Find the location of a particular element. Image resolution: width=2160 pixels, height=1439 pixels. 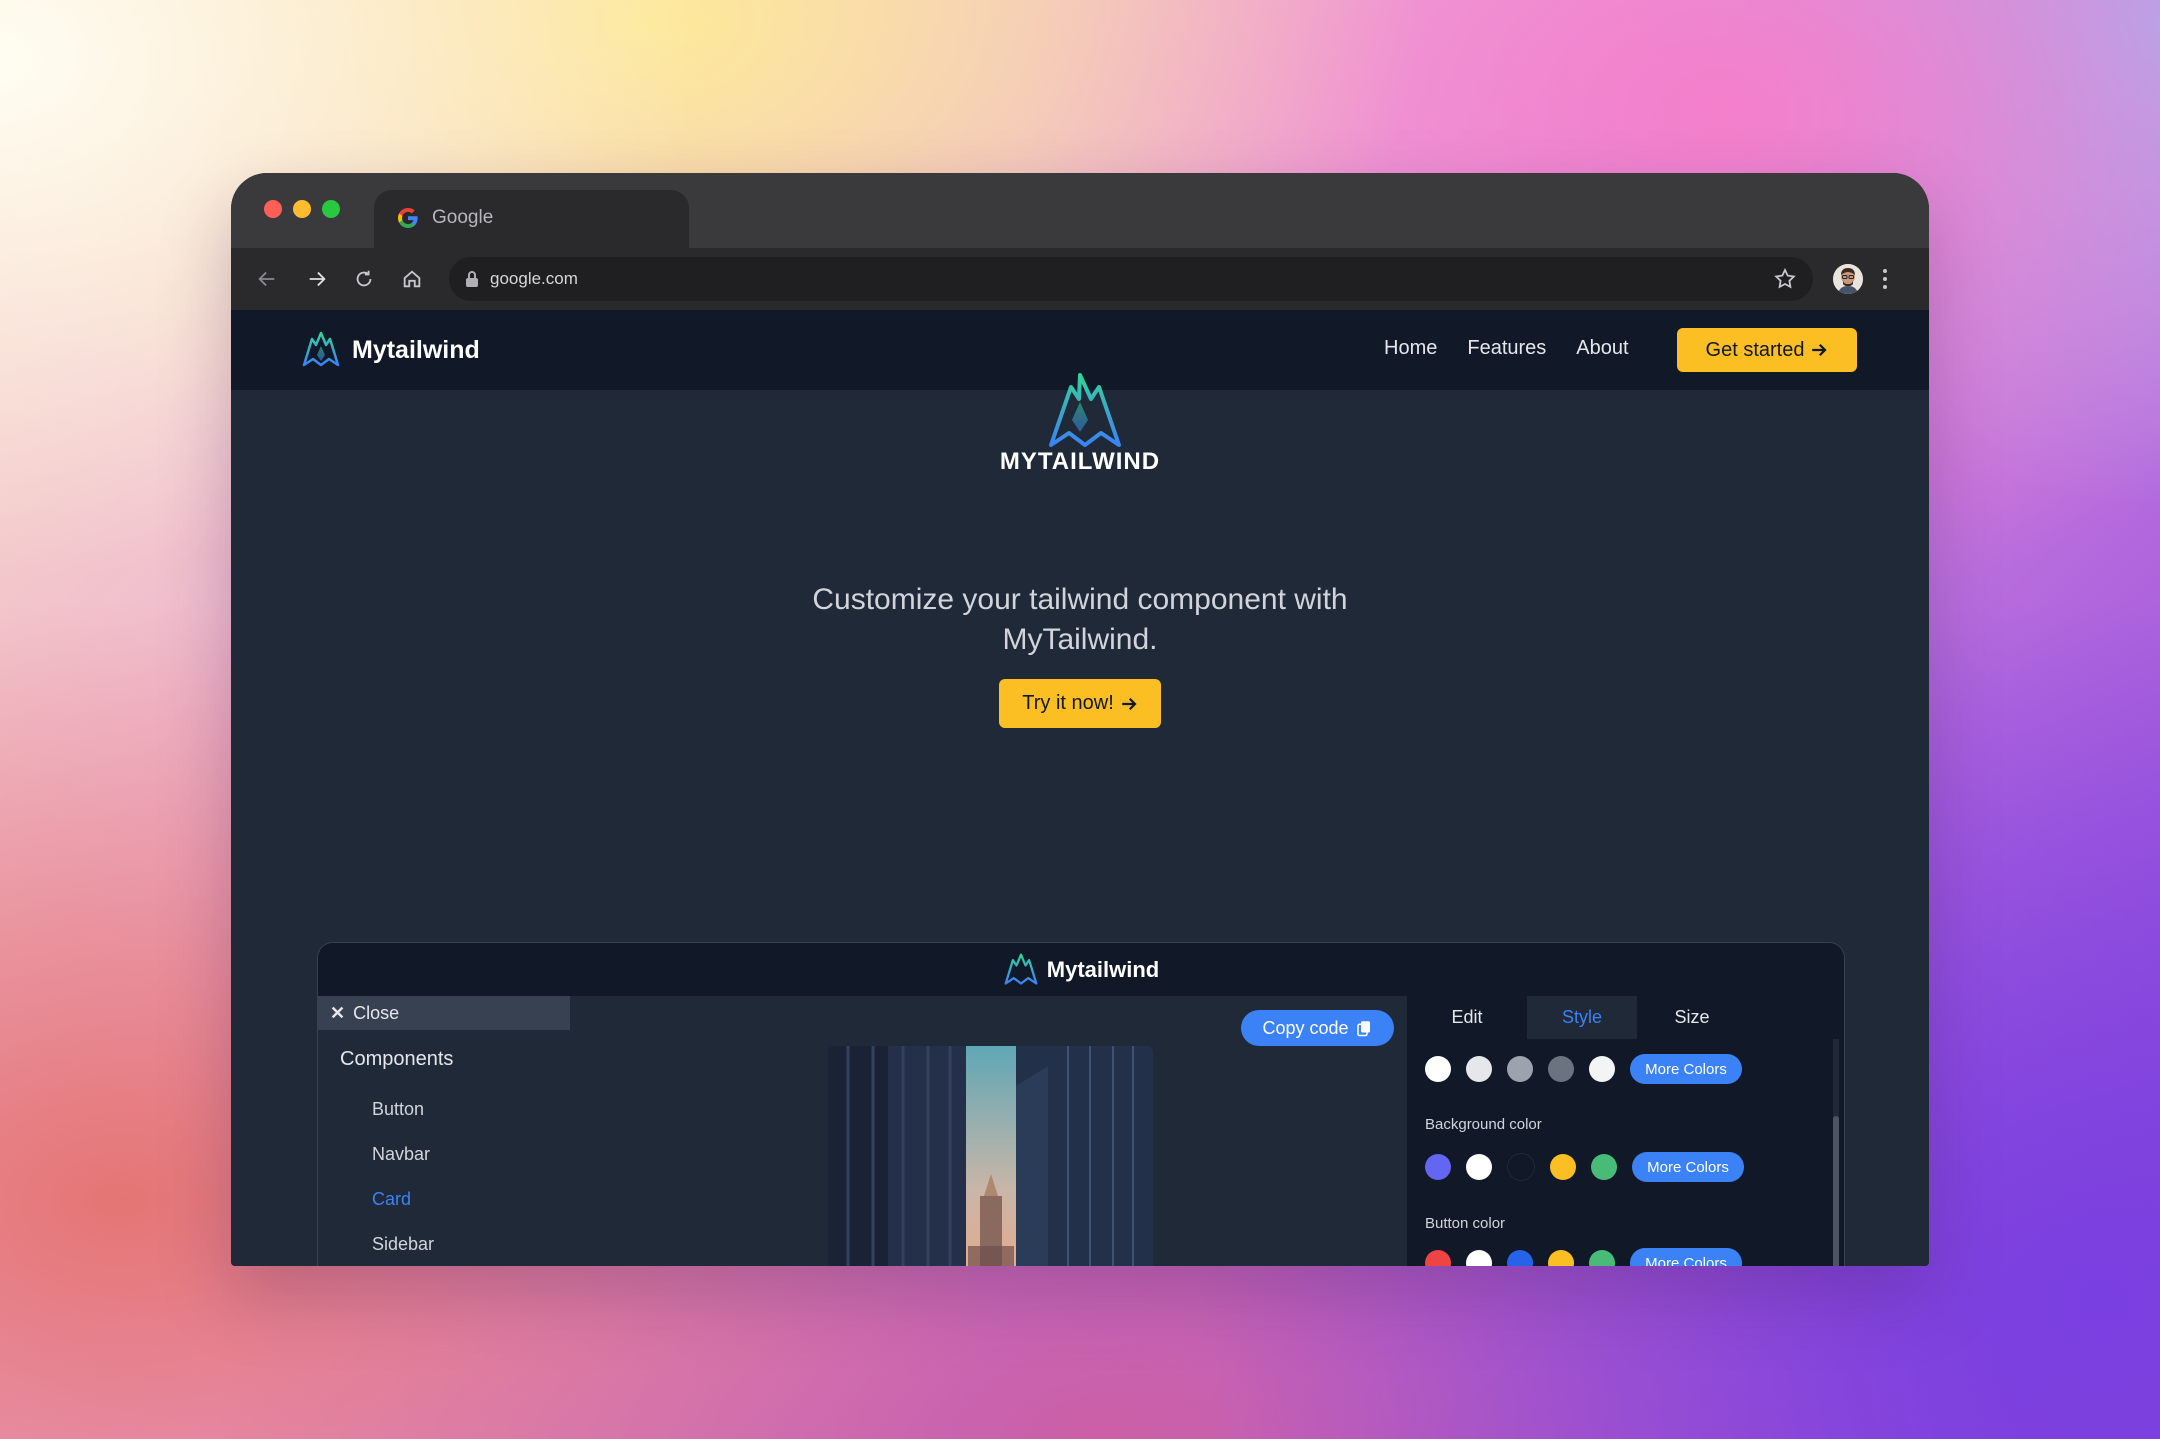

nav-links: Home Features About is located at coordinates (1506, 348).